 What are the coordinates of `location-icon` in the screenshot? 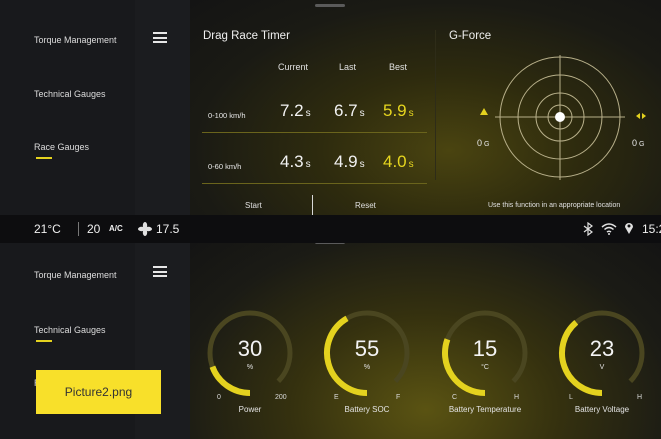 It's located at (629, 228).